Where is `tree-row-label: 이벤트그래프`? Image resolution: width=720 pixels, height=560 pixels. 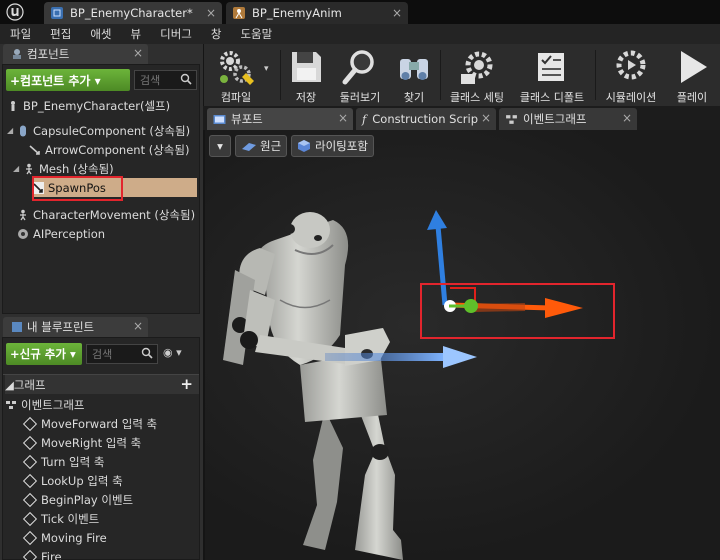
tree-row-label: 이벤트그래프 is located at coordinates (53, 404).